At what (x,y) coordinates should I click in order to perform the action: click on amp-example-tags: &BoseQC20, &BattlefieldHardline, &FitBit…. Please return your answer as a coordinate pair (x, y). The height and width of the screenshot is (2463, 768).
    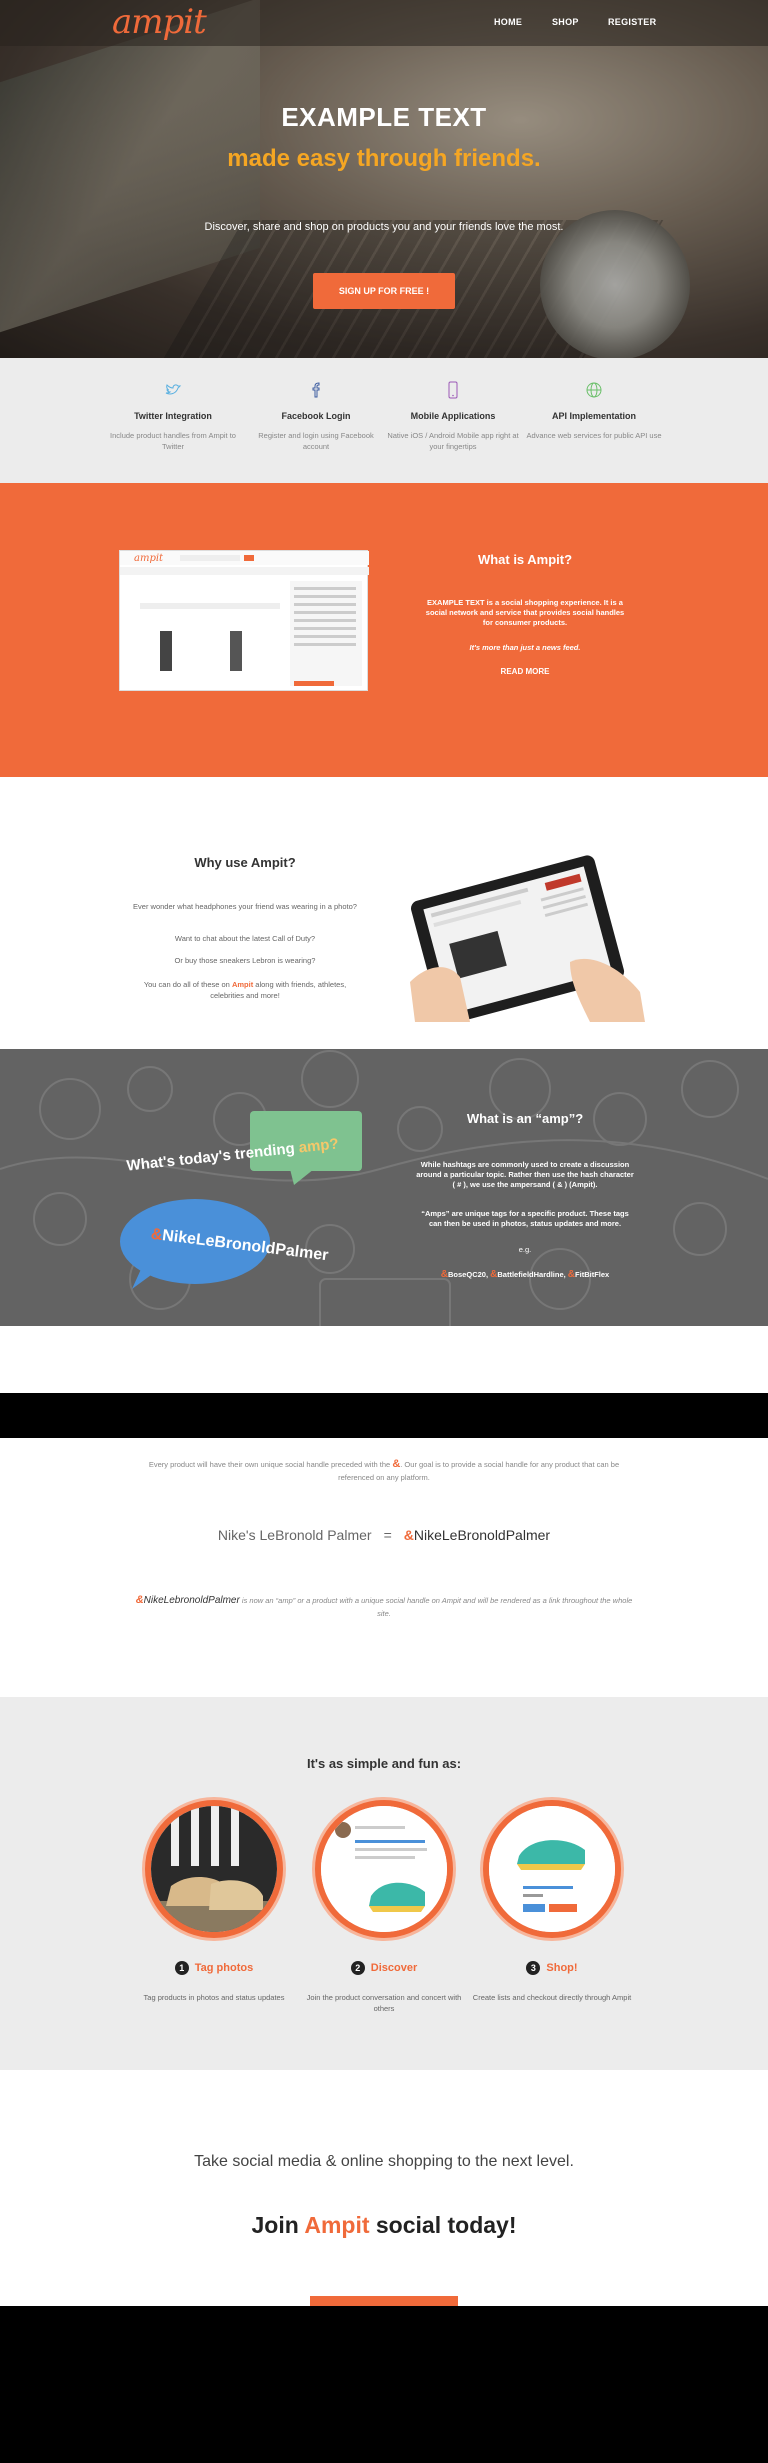
    Looking at the image, I should click on (525, 1274).